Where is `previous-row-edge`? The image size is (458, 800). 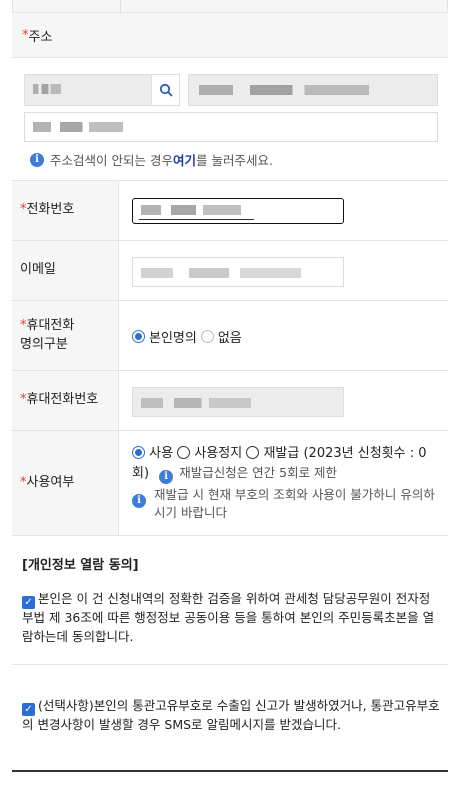
previous-row-edge is located at coordinates (230, 6).